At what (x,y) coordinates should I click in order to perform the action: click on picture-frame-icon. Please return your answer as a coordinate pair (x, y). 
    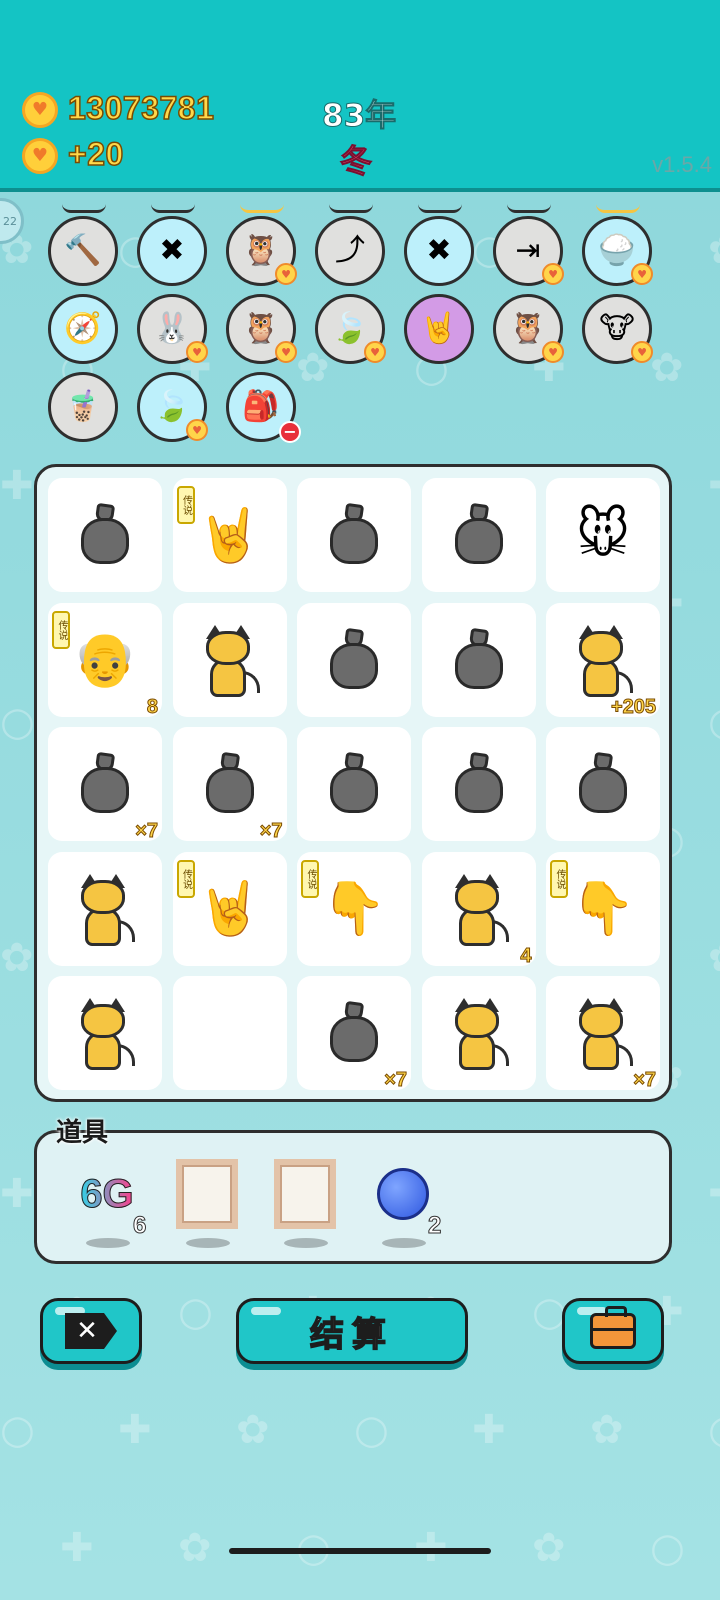
    Looking at the image, I should click on (305, 1194).